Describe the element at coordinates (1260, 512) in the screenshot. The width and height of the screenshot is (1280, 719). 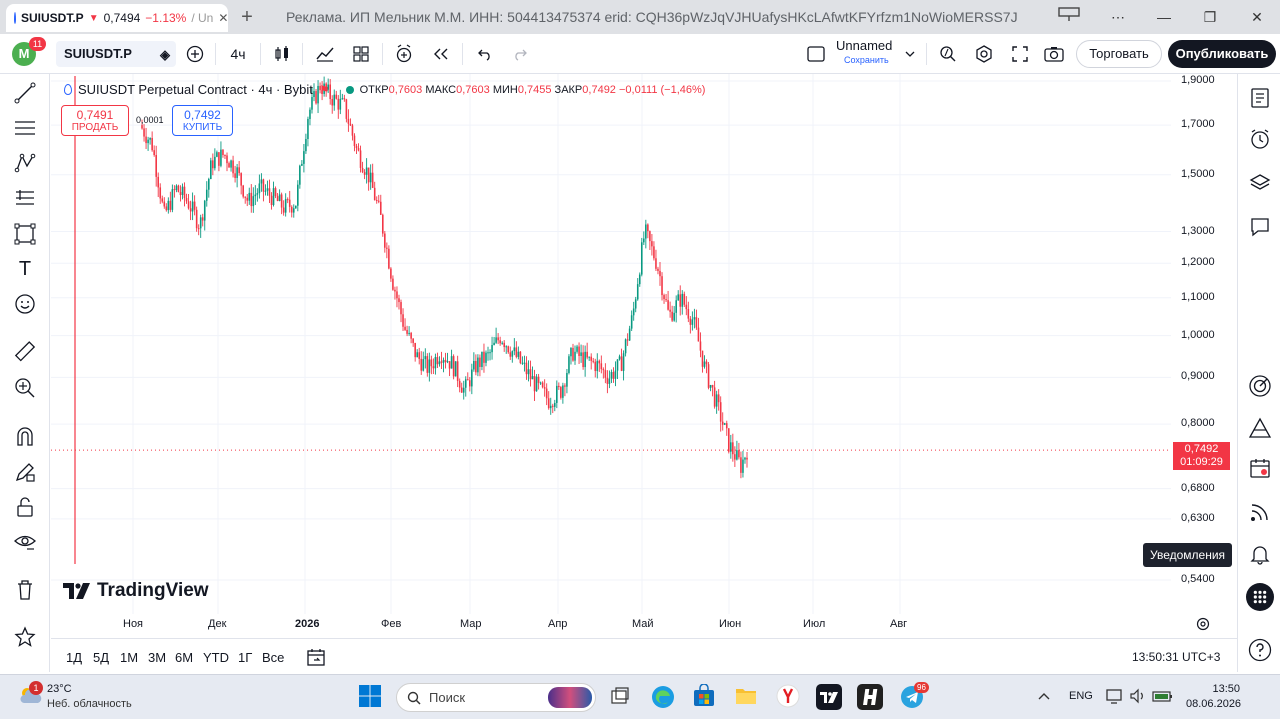
I see `news-feed-icon` at that location.